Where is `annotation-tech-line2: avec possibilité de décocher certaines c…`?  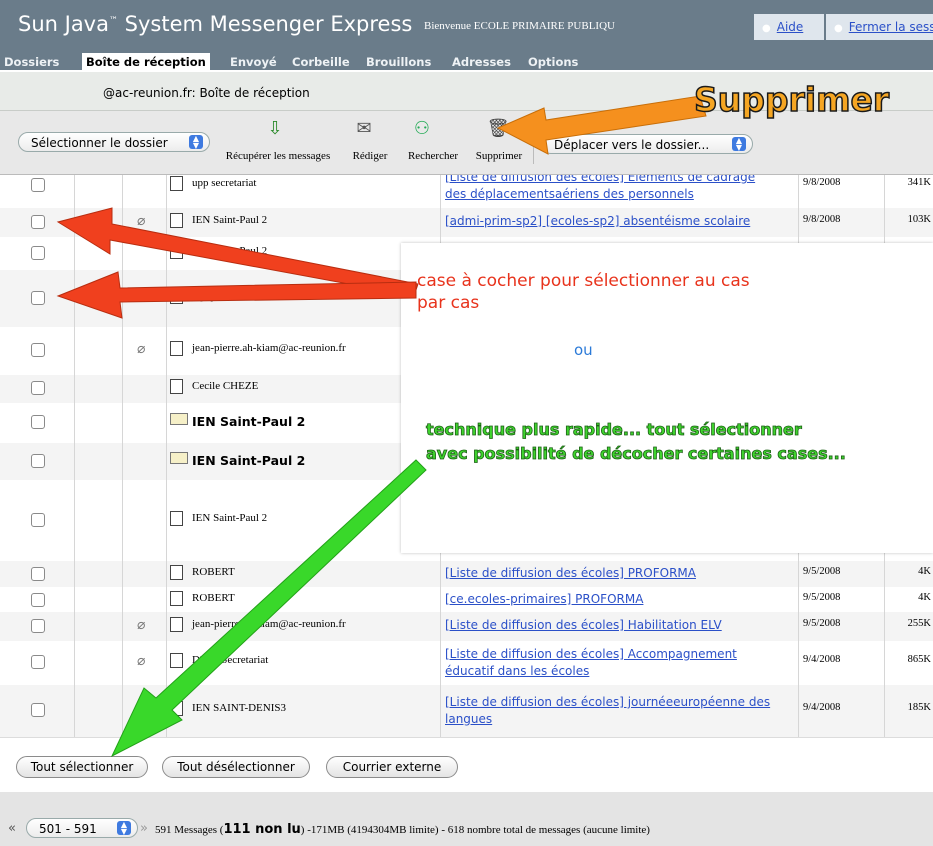
annotation-tech-line2: avec possibilité de décocher certaines c… is located at coordinates (636, 454).